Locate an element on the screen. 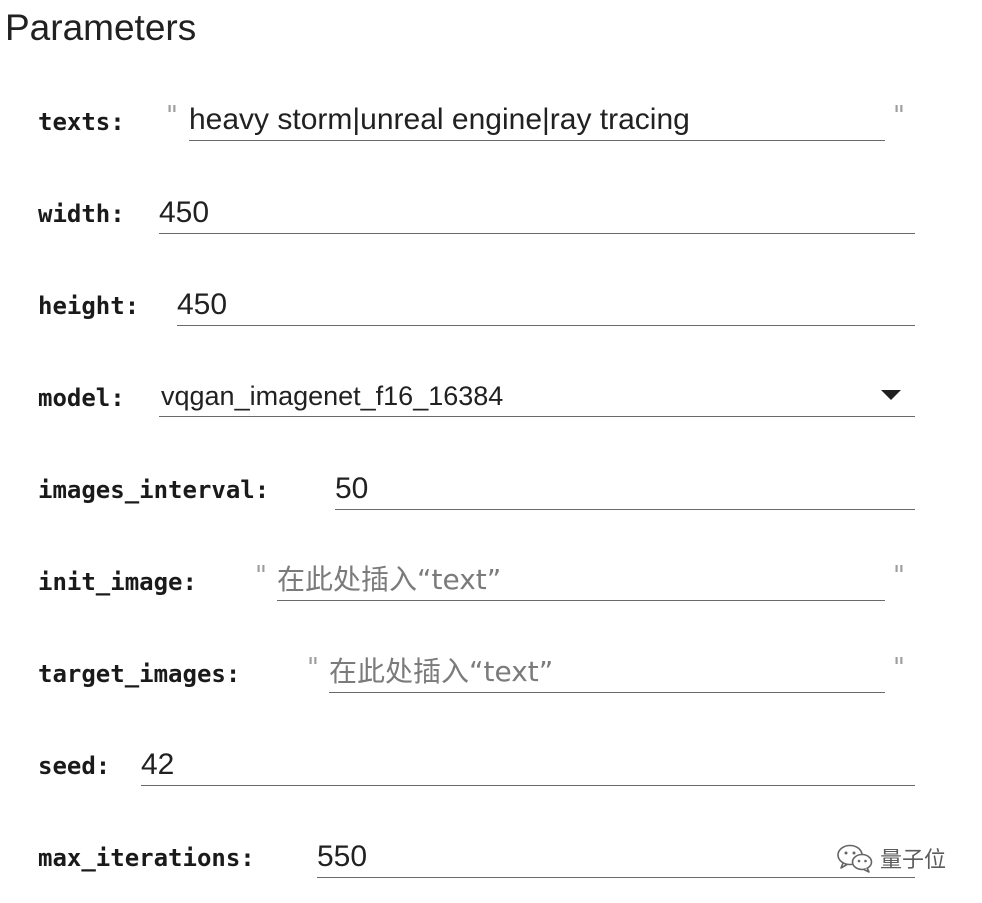 The image size is (982, 903). height-value: 450 is located at coordinates (202, 304).